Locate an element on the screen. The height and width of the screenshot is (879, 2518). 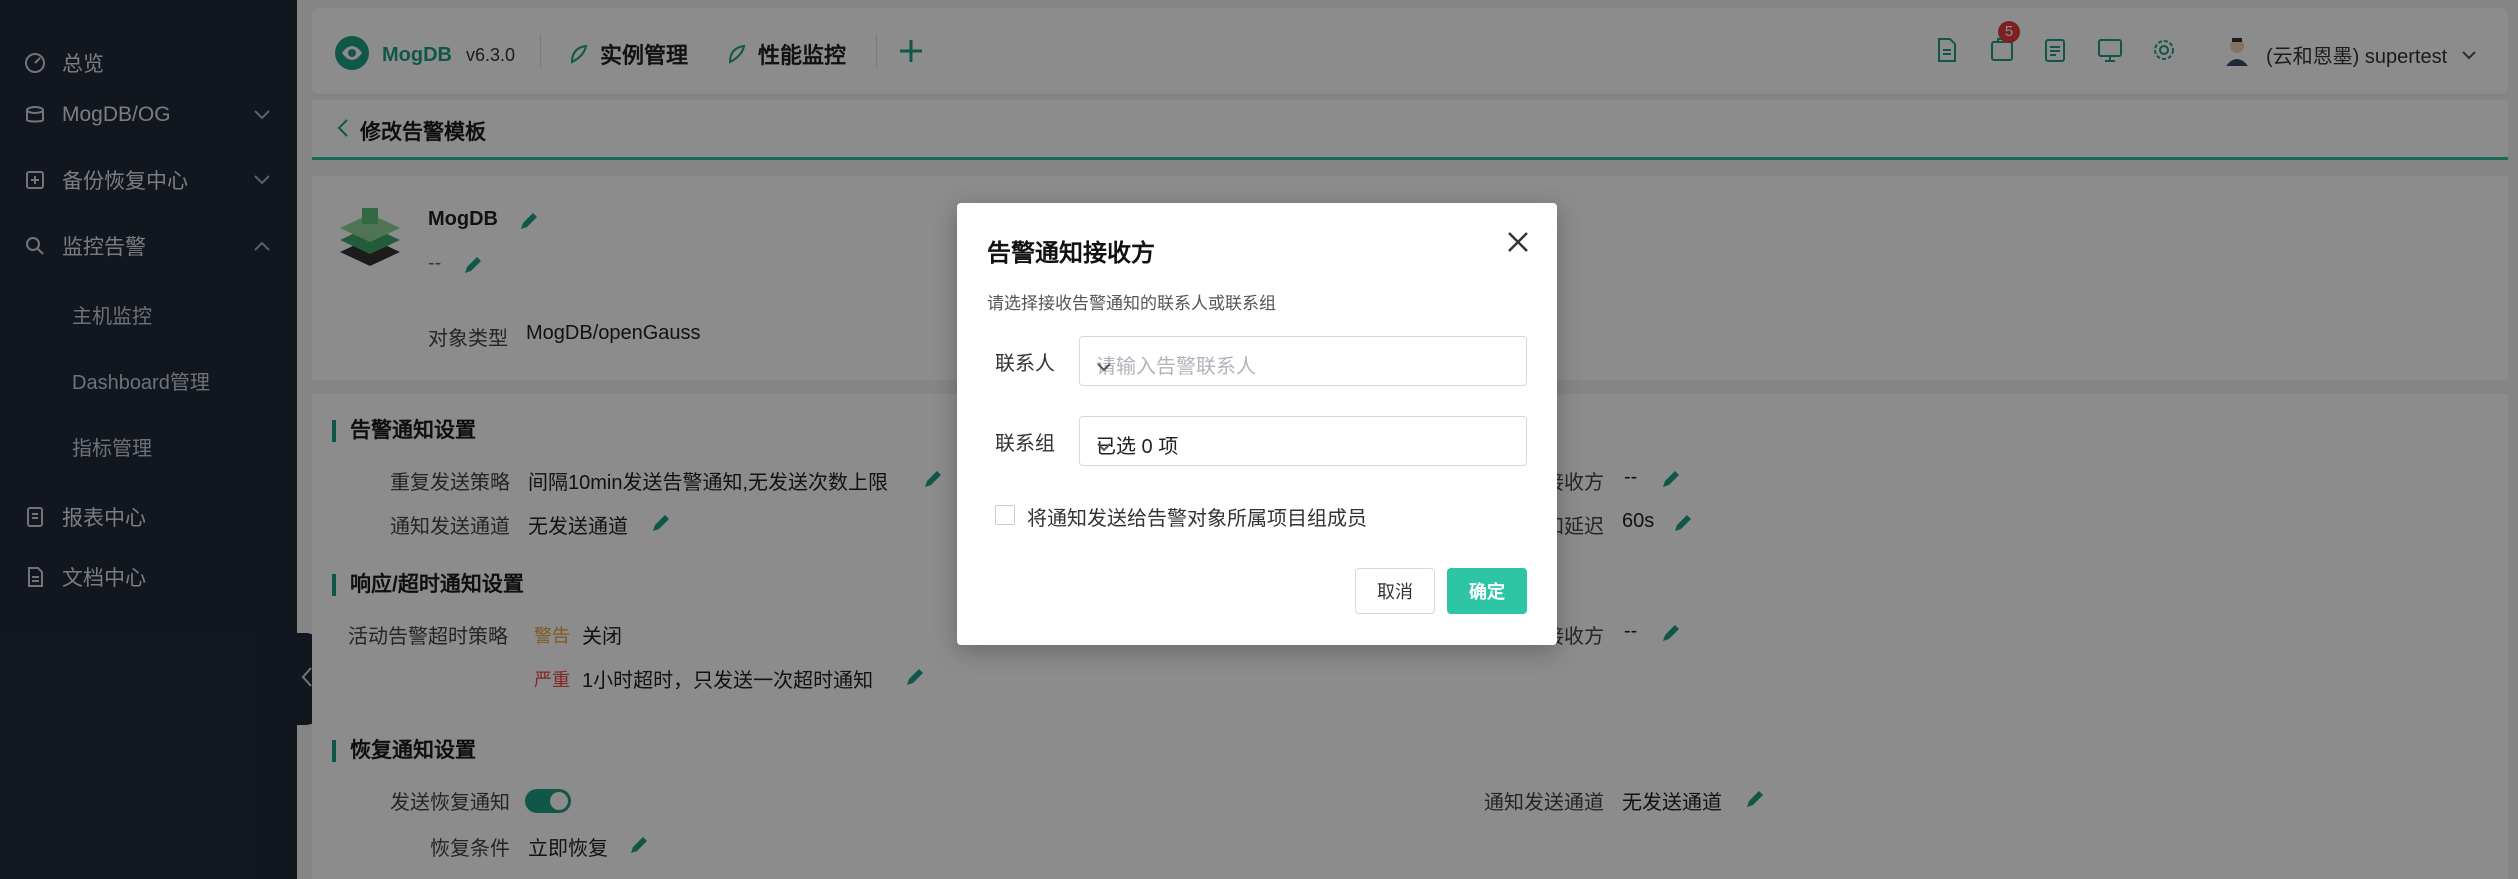
contact-label: 联系人 is located at coordinates (1025, 364).